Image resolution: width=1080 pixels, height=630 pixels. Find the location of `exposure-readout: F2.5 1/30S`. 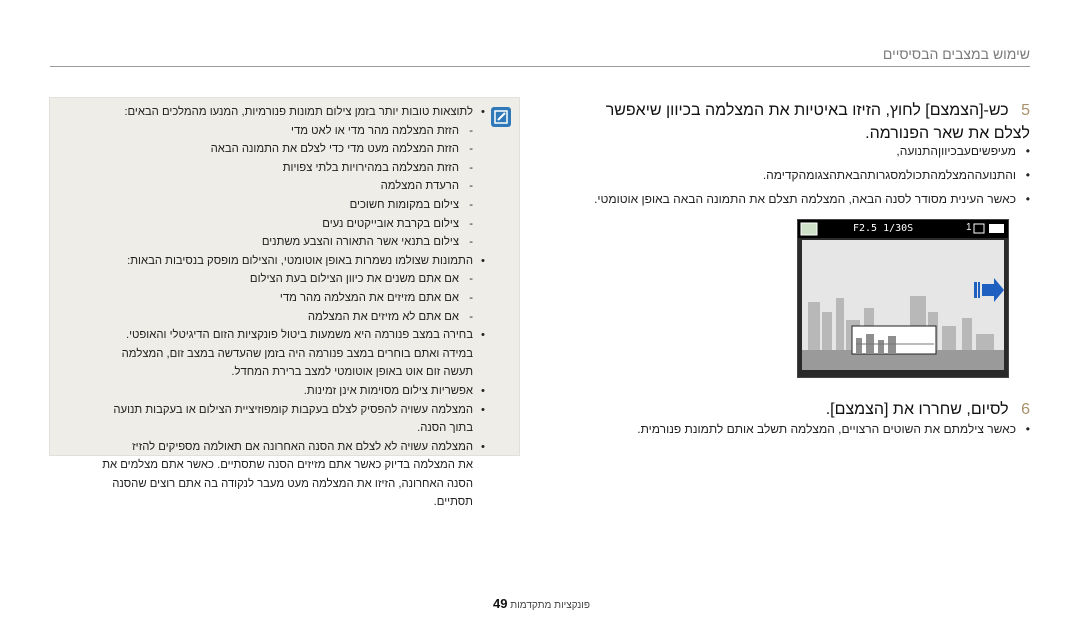

exposure-readout: F2.5 1/30S is located at coordinates (883, 228).